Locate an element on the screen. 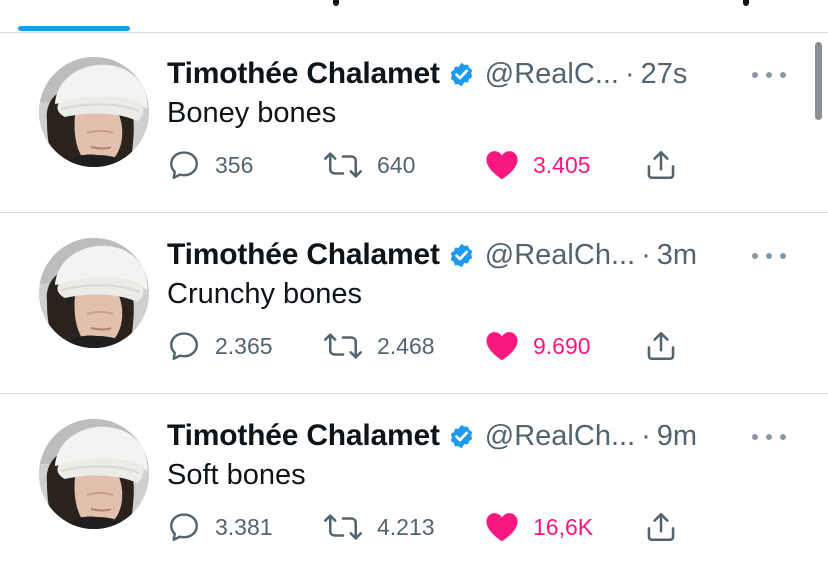  tweet-text: Soft bones is located at coordinates (236, 475).